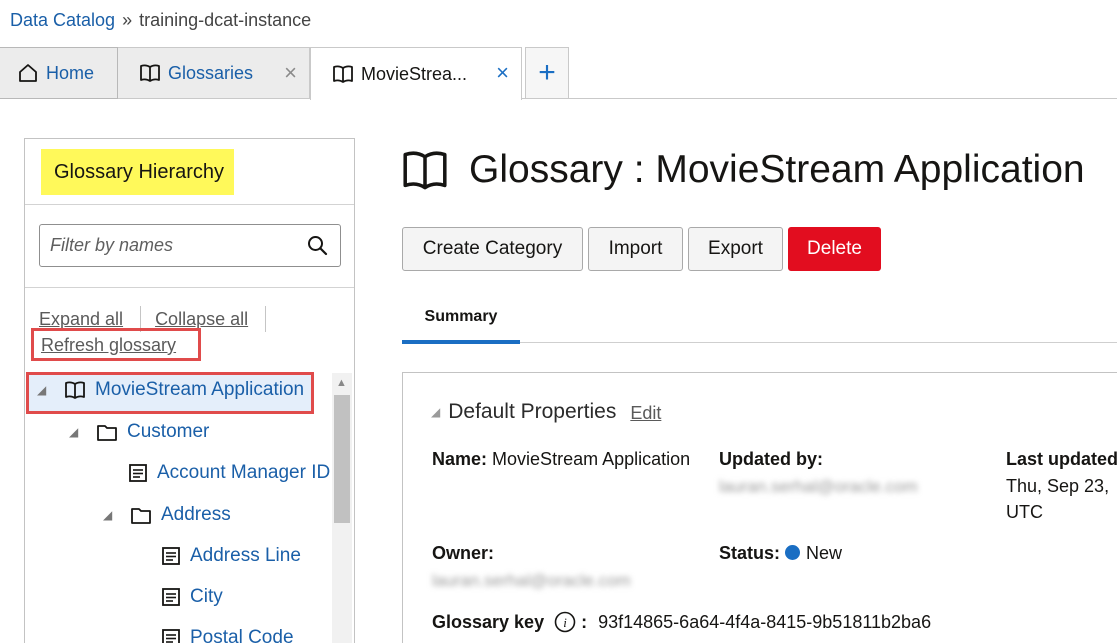  What do you see at coordinates (759, 321) in the screenshot?
I see `detail-tabs: Summary` at bounding box center [759, 321].